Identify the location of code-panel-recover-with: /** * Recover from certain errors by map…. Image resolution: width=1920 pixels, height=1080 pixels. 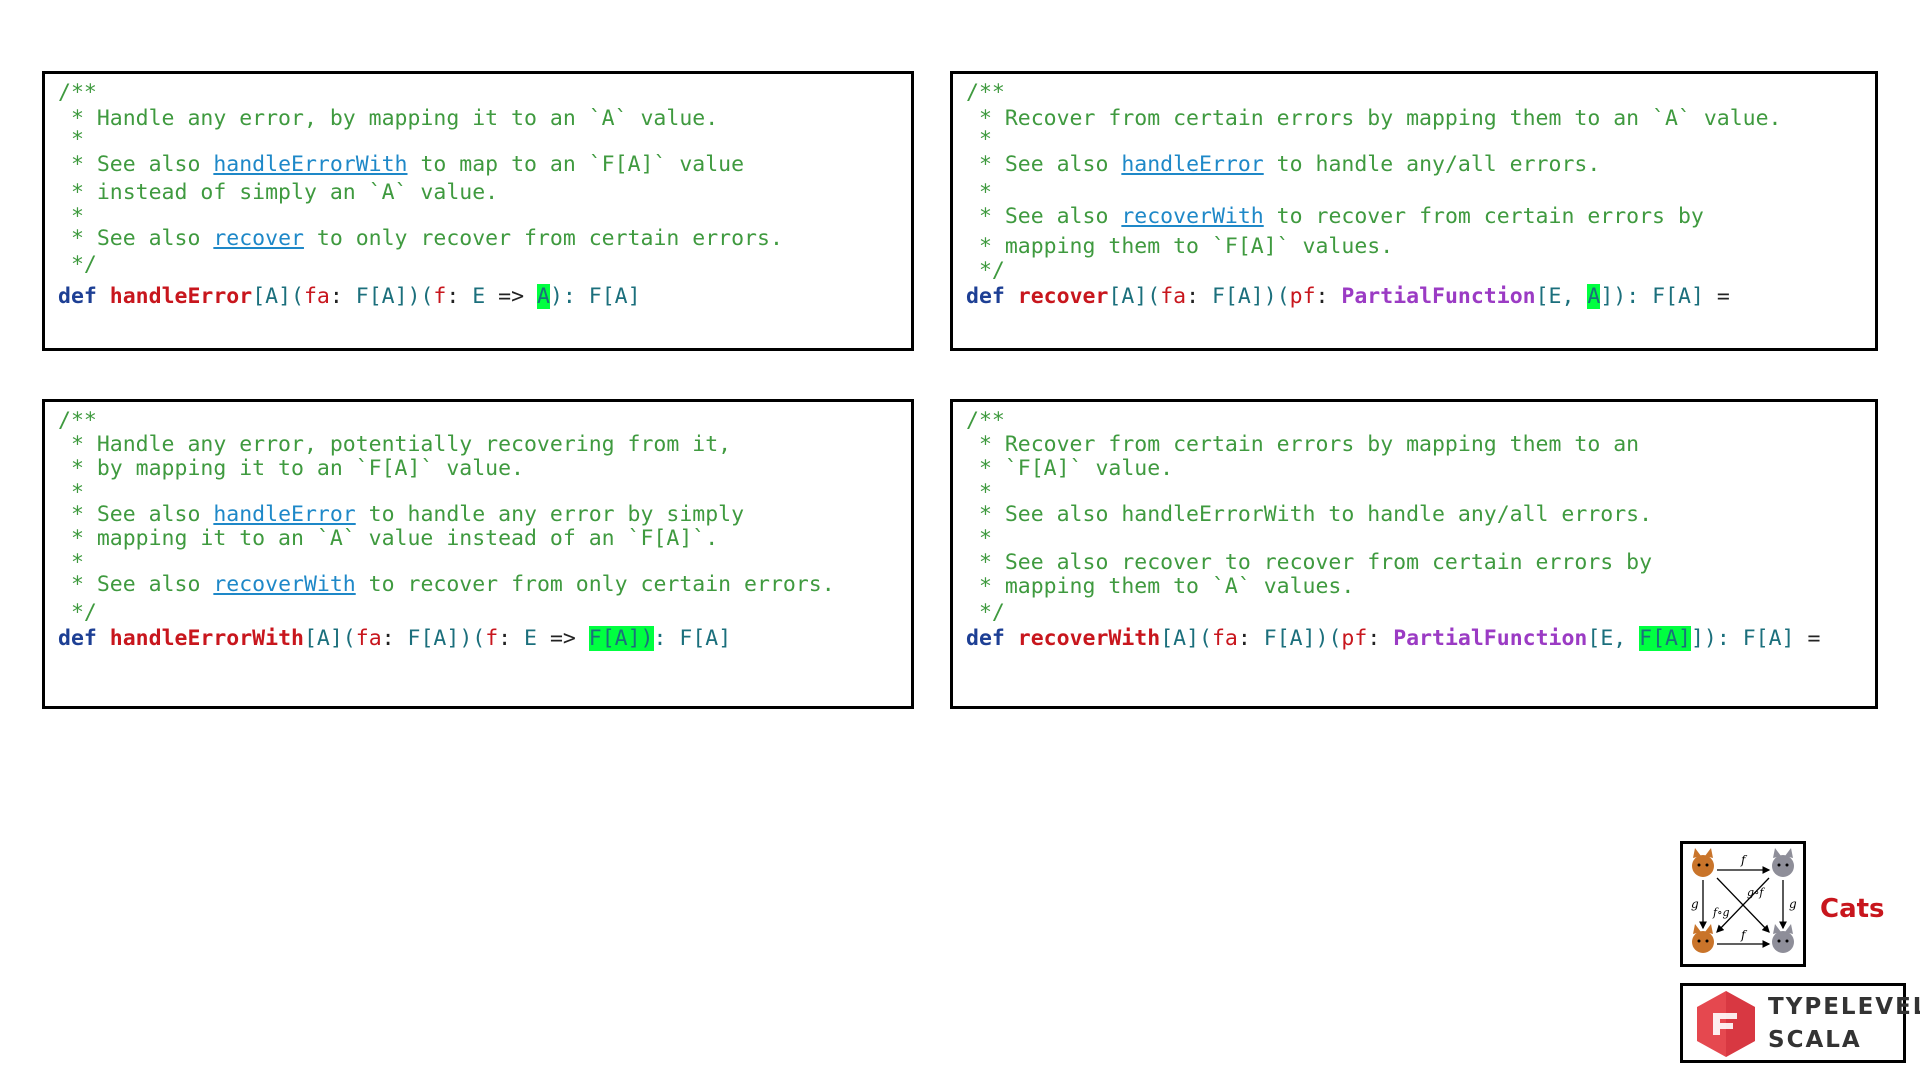
(1414, 554).